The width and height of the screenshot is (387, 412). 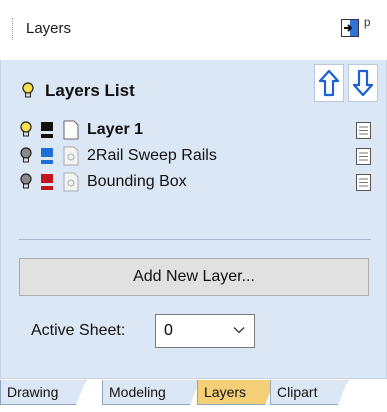 I want to click on dock-toggle-icon, so click(x=350, y=28).